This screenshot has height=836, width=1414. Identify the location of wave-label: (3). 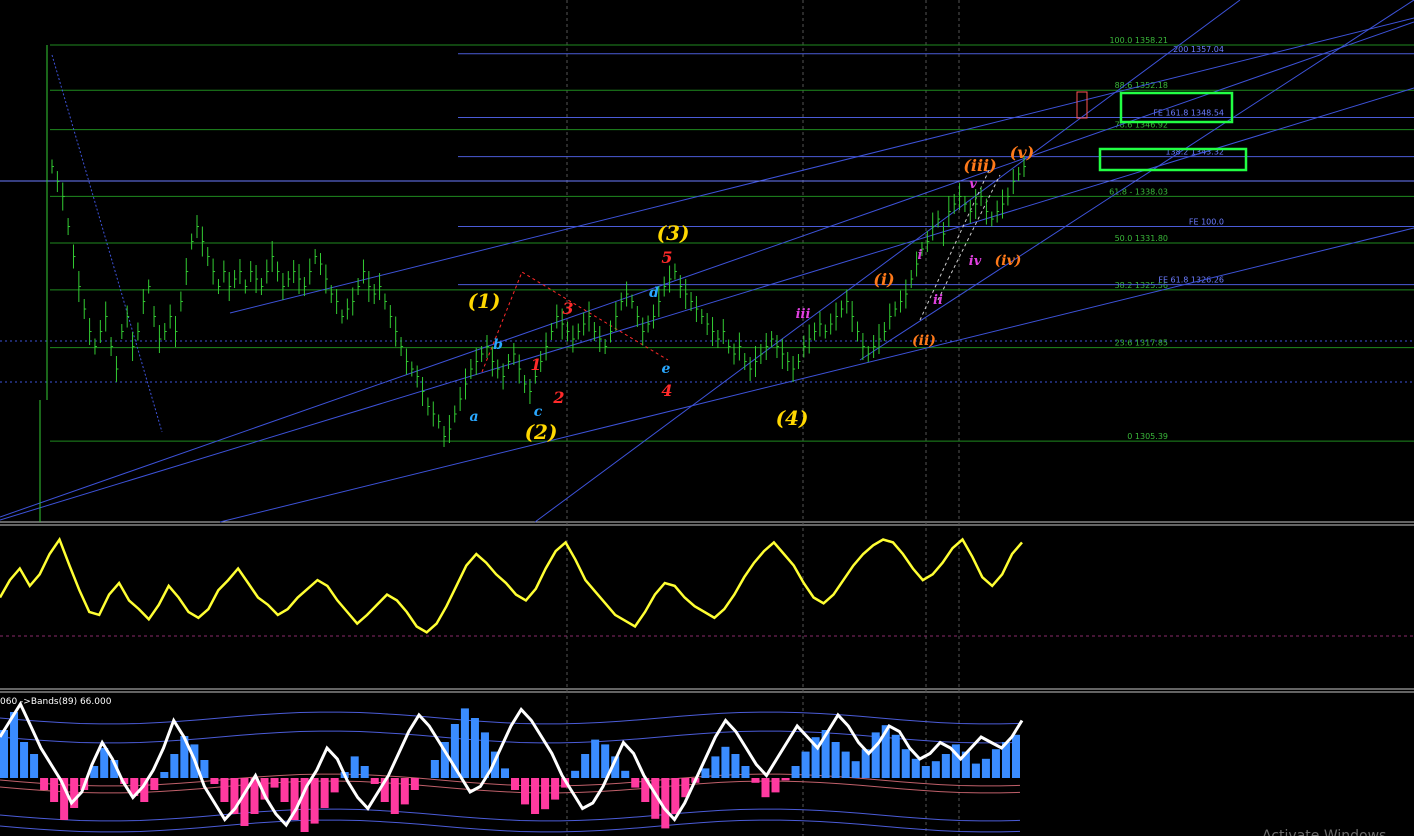
(673, 233).